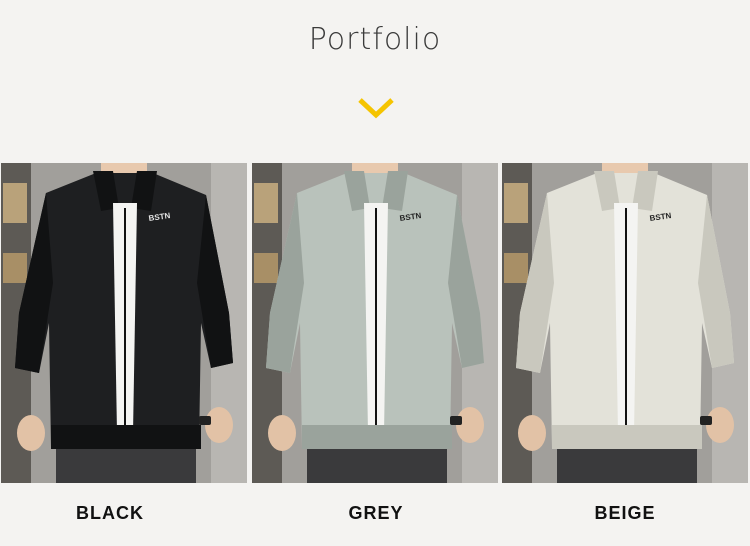  Describe the element at coordinates (110, 513) in the screenshot. I see `color-label-black: BLACK` at that location.